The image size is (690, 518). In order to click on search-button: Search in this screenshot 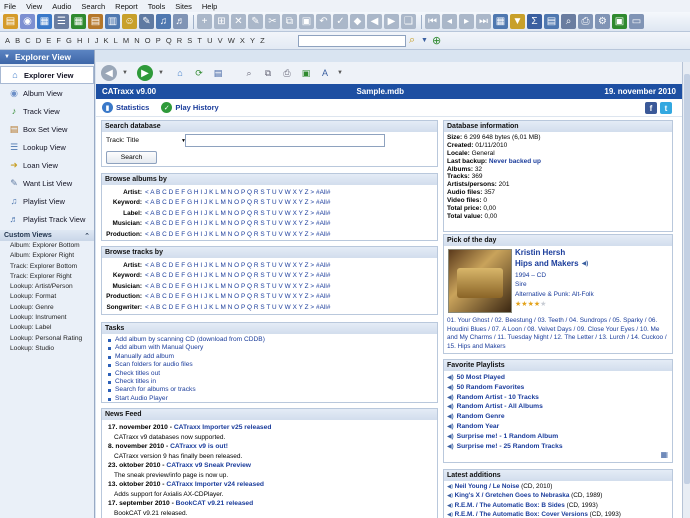, I will do `click(131, 157)`.